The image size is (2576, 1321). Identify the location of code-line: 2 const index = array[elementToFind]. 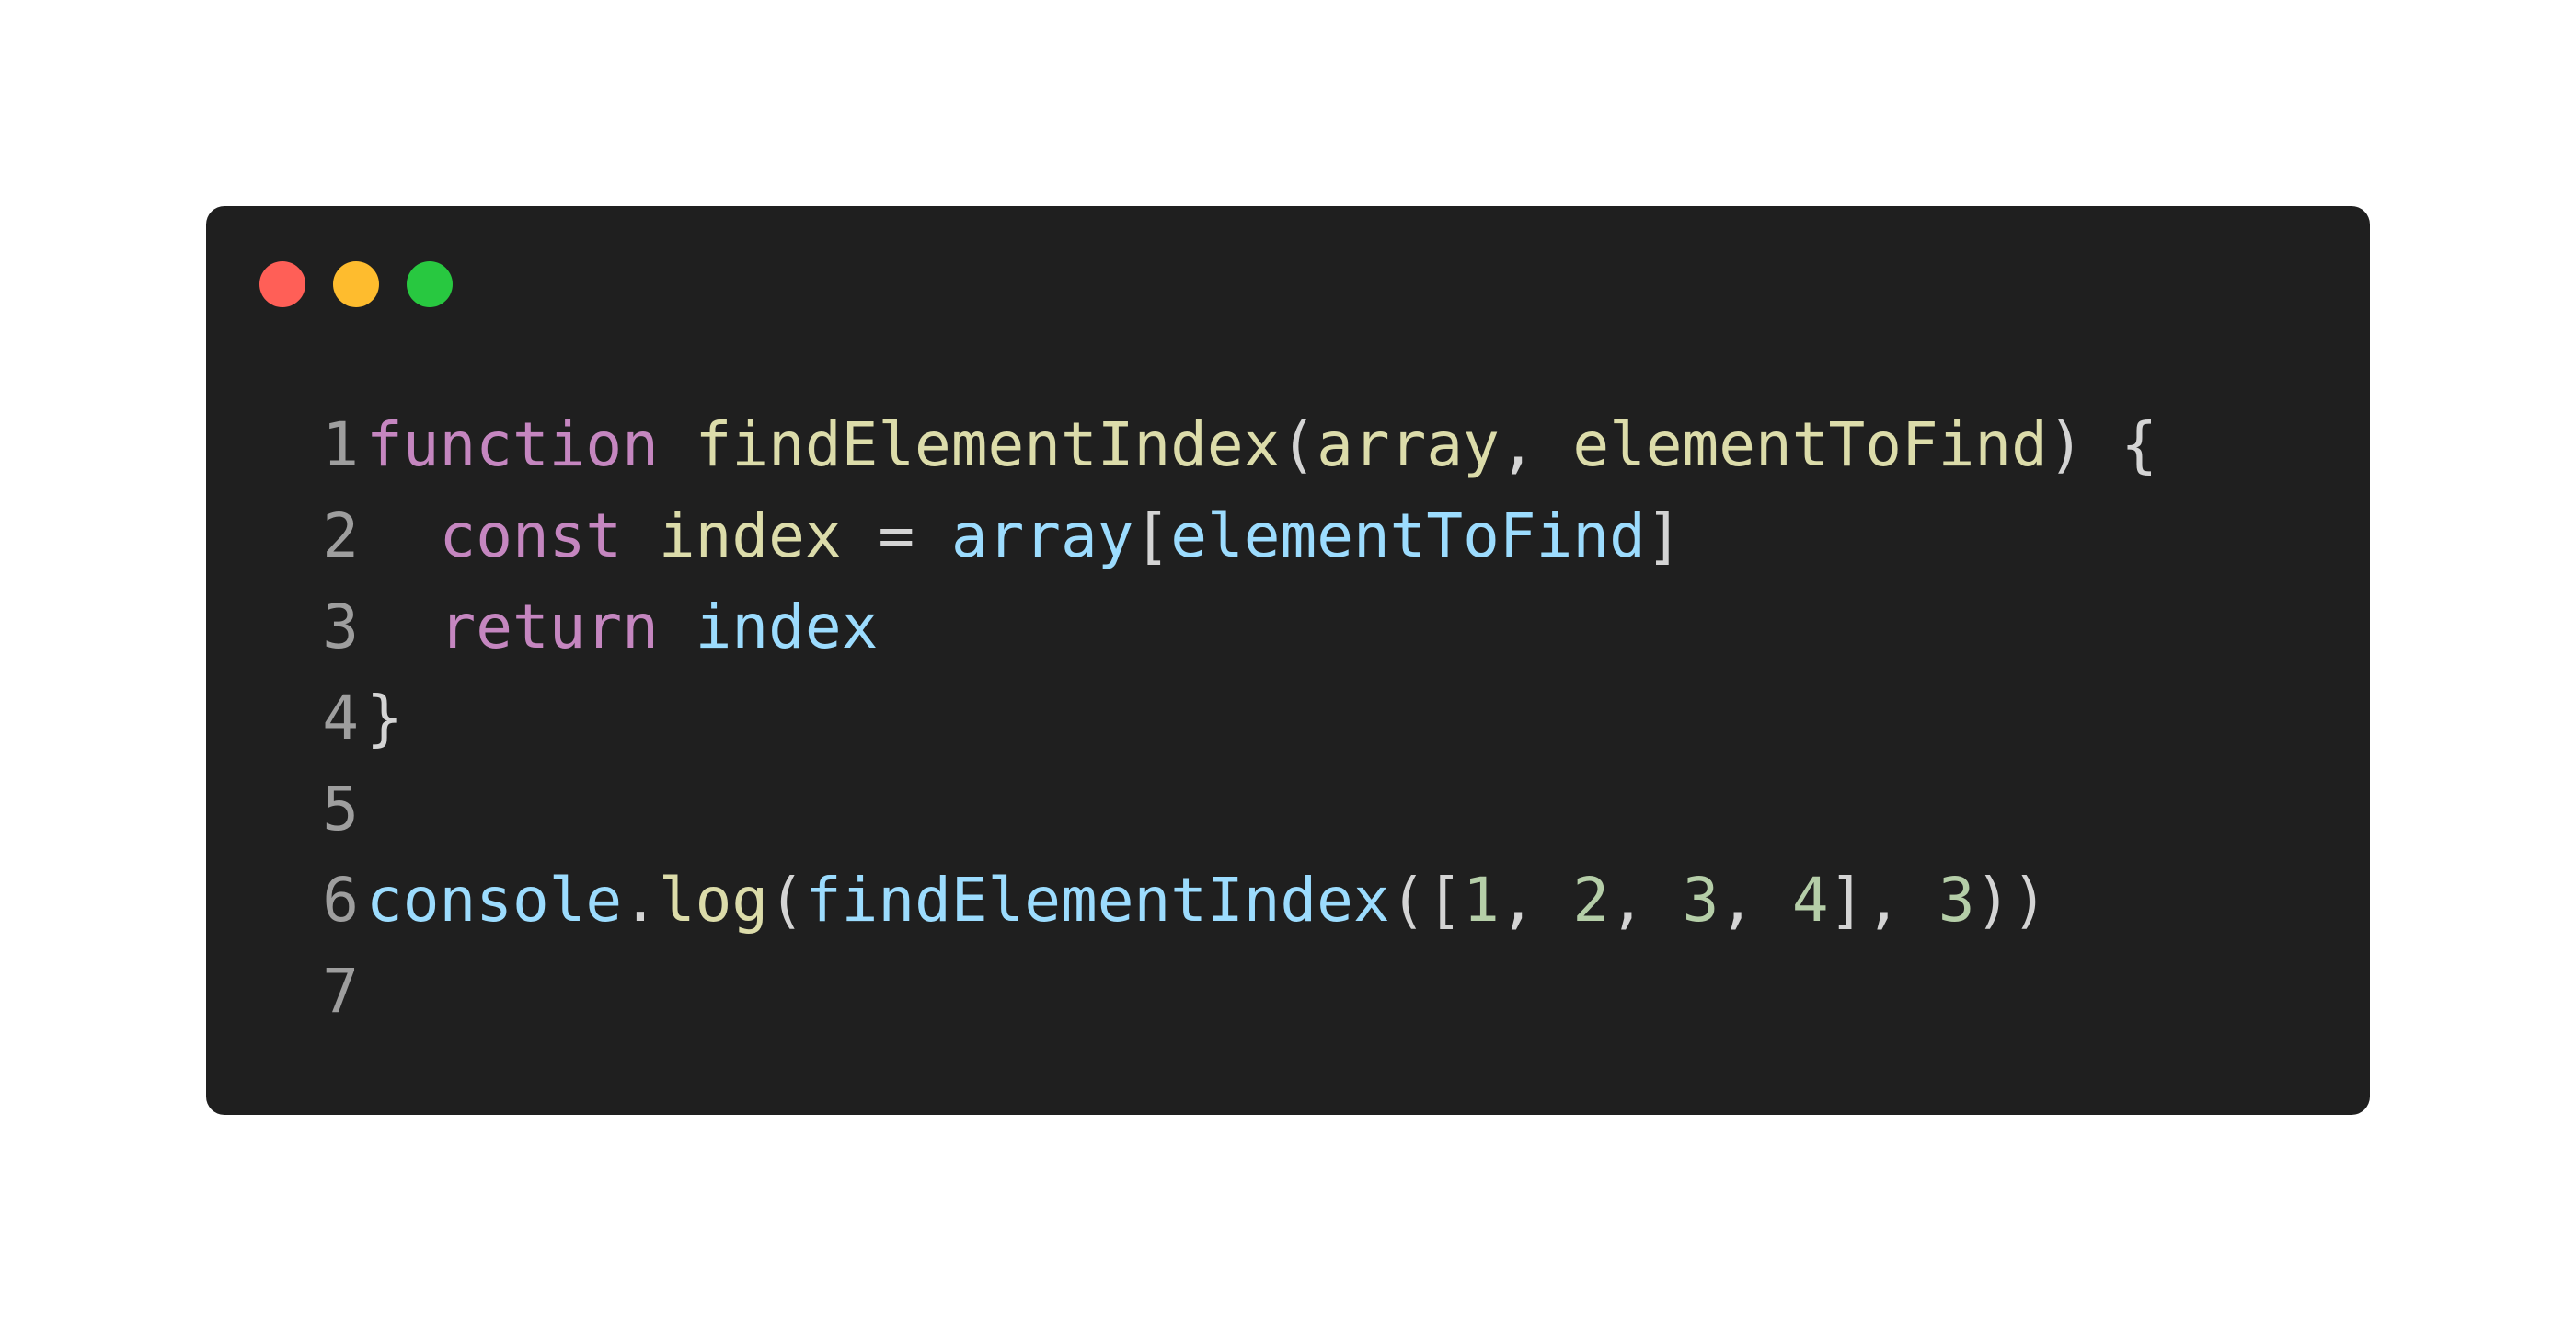
(1232, 535).